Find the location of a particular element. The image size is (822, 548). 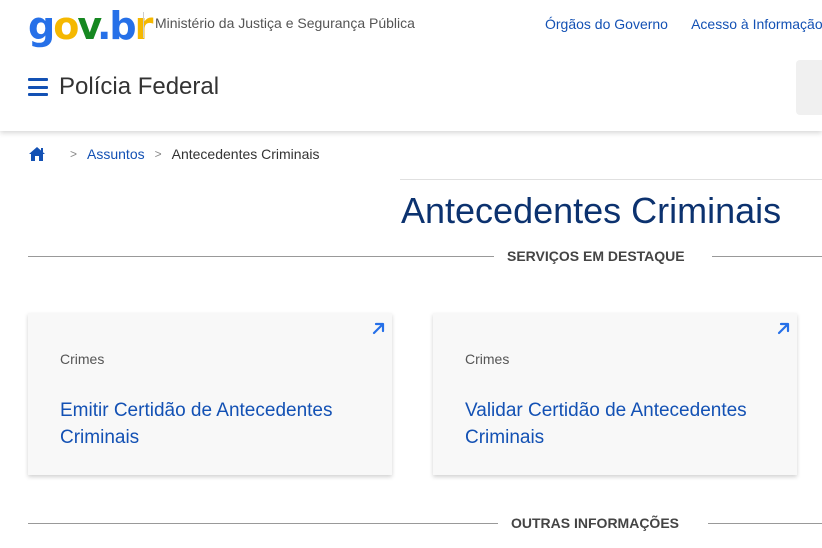

header-divider is located at coordinates (143, 25).